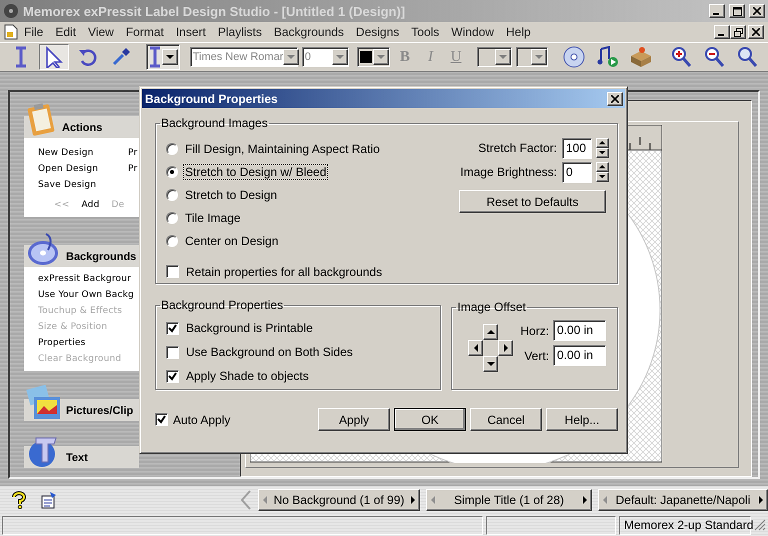 This screenshot has width=768, height=536. I want to click on font-dropdown: Times New Romar, so click(244, 57).